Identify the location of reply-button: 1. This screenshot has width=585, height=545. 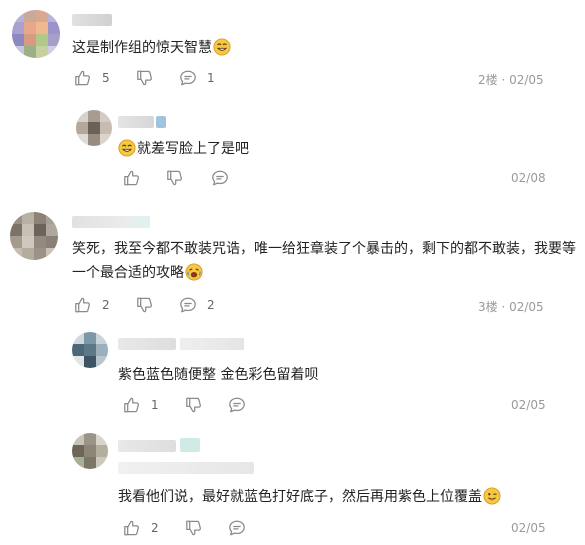
(197, 78).